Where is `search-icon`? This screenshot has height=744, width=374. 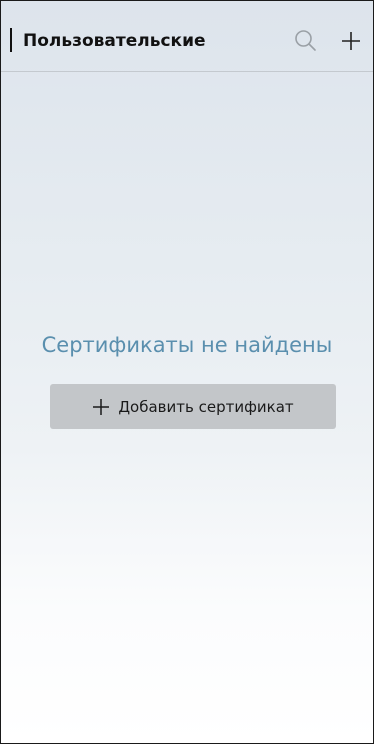
search-icon is located at coordinates (305, 40).